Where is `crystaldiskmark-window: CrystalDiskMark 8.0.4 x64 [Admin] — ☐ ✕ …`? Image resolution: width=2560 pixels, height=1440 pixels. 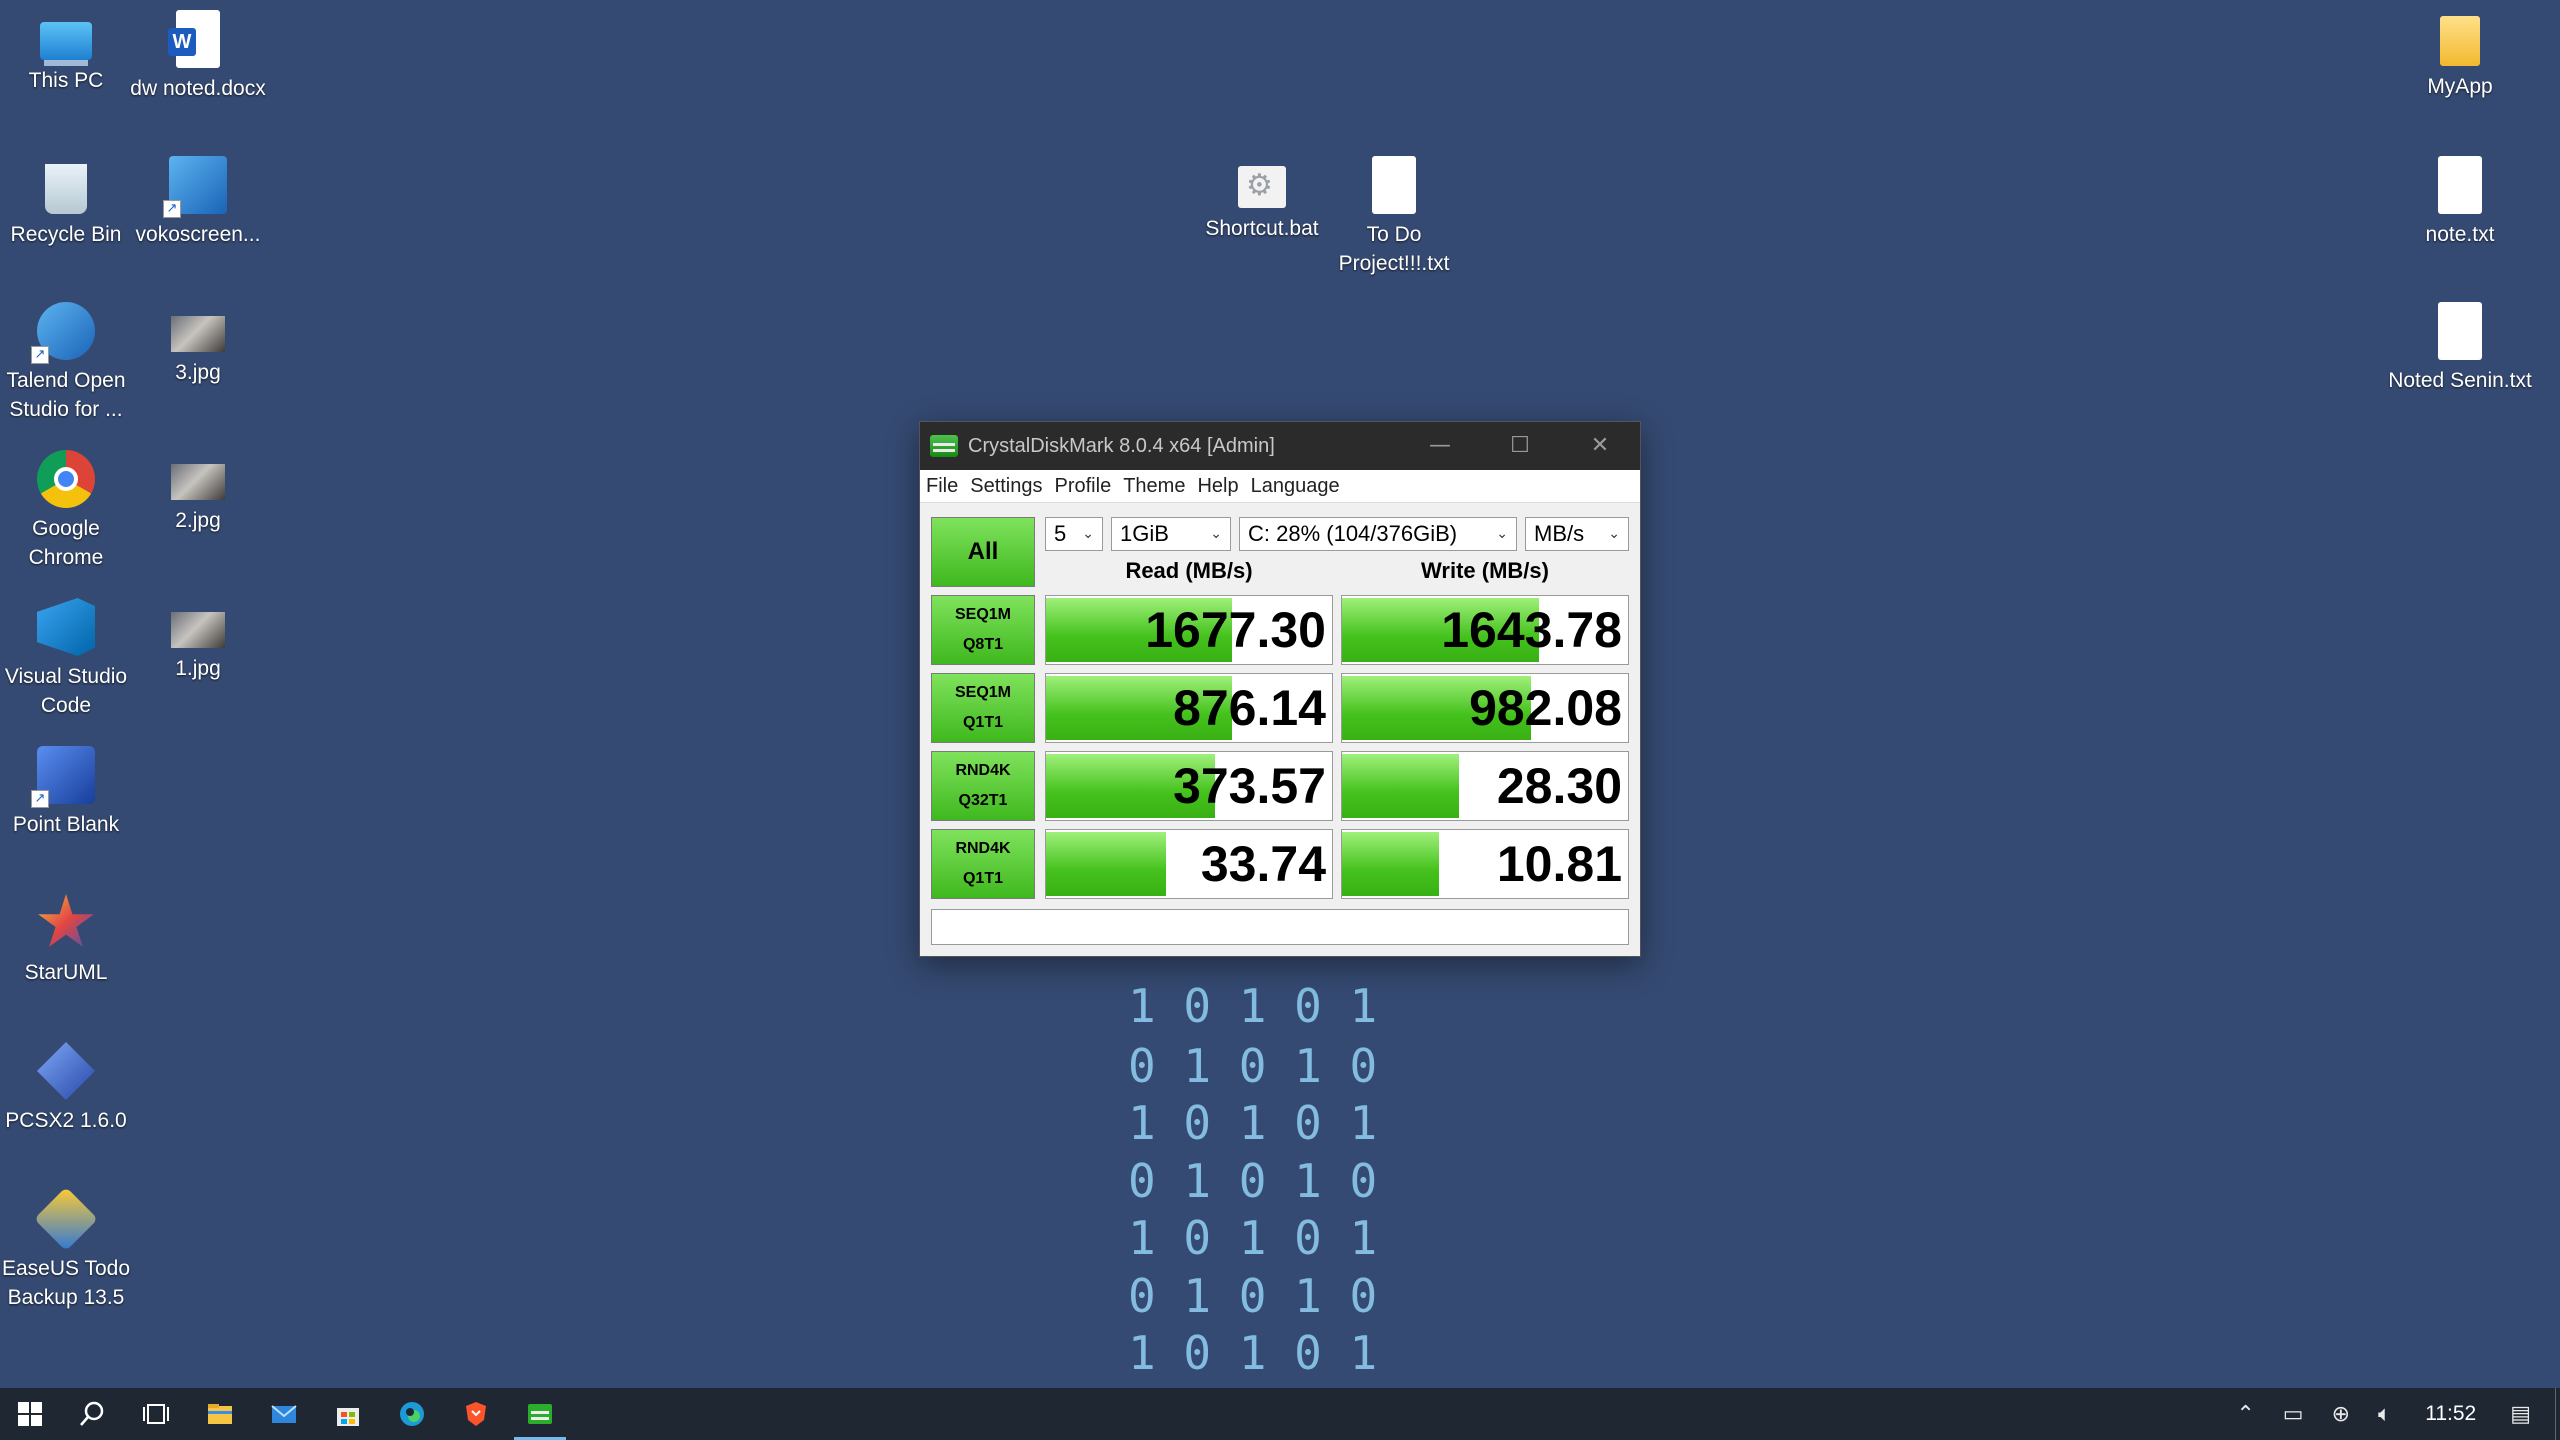
crystaldiskmark-window: CrystalDiskMark 8.0.4 x64 [Admin] — ☐ ✕ … is located at coordinates (1280, 689).